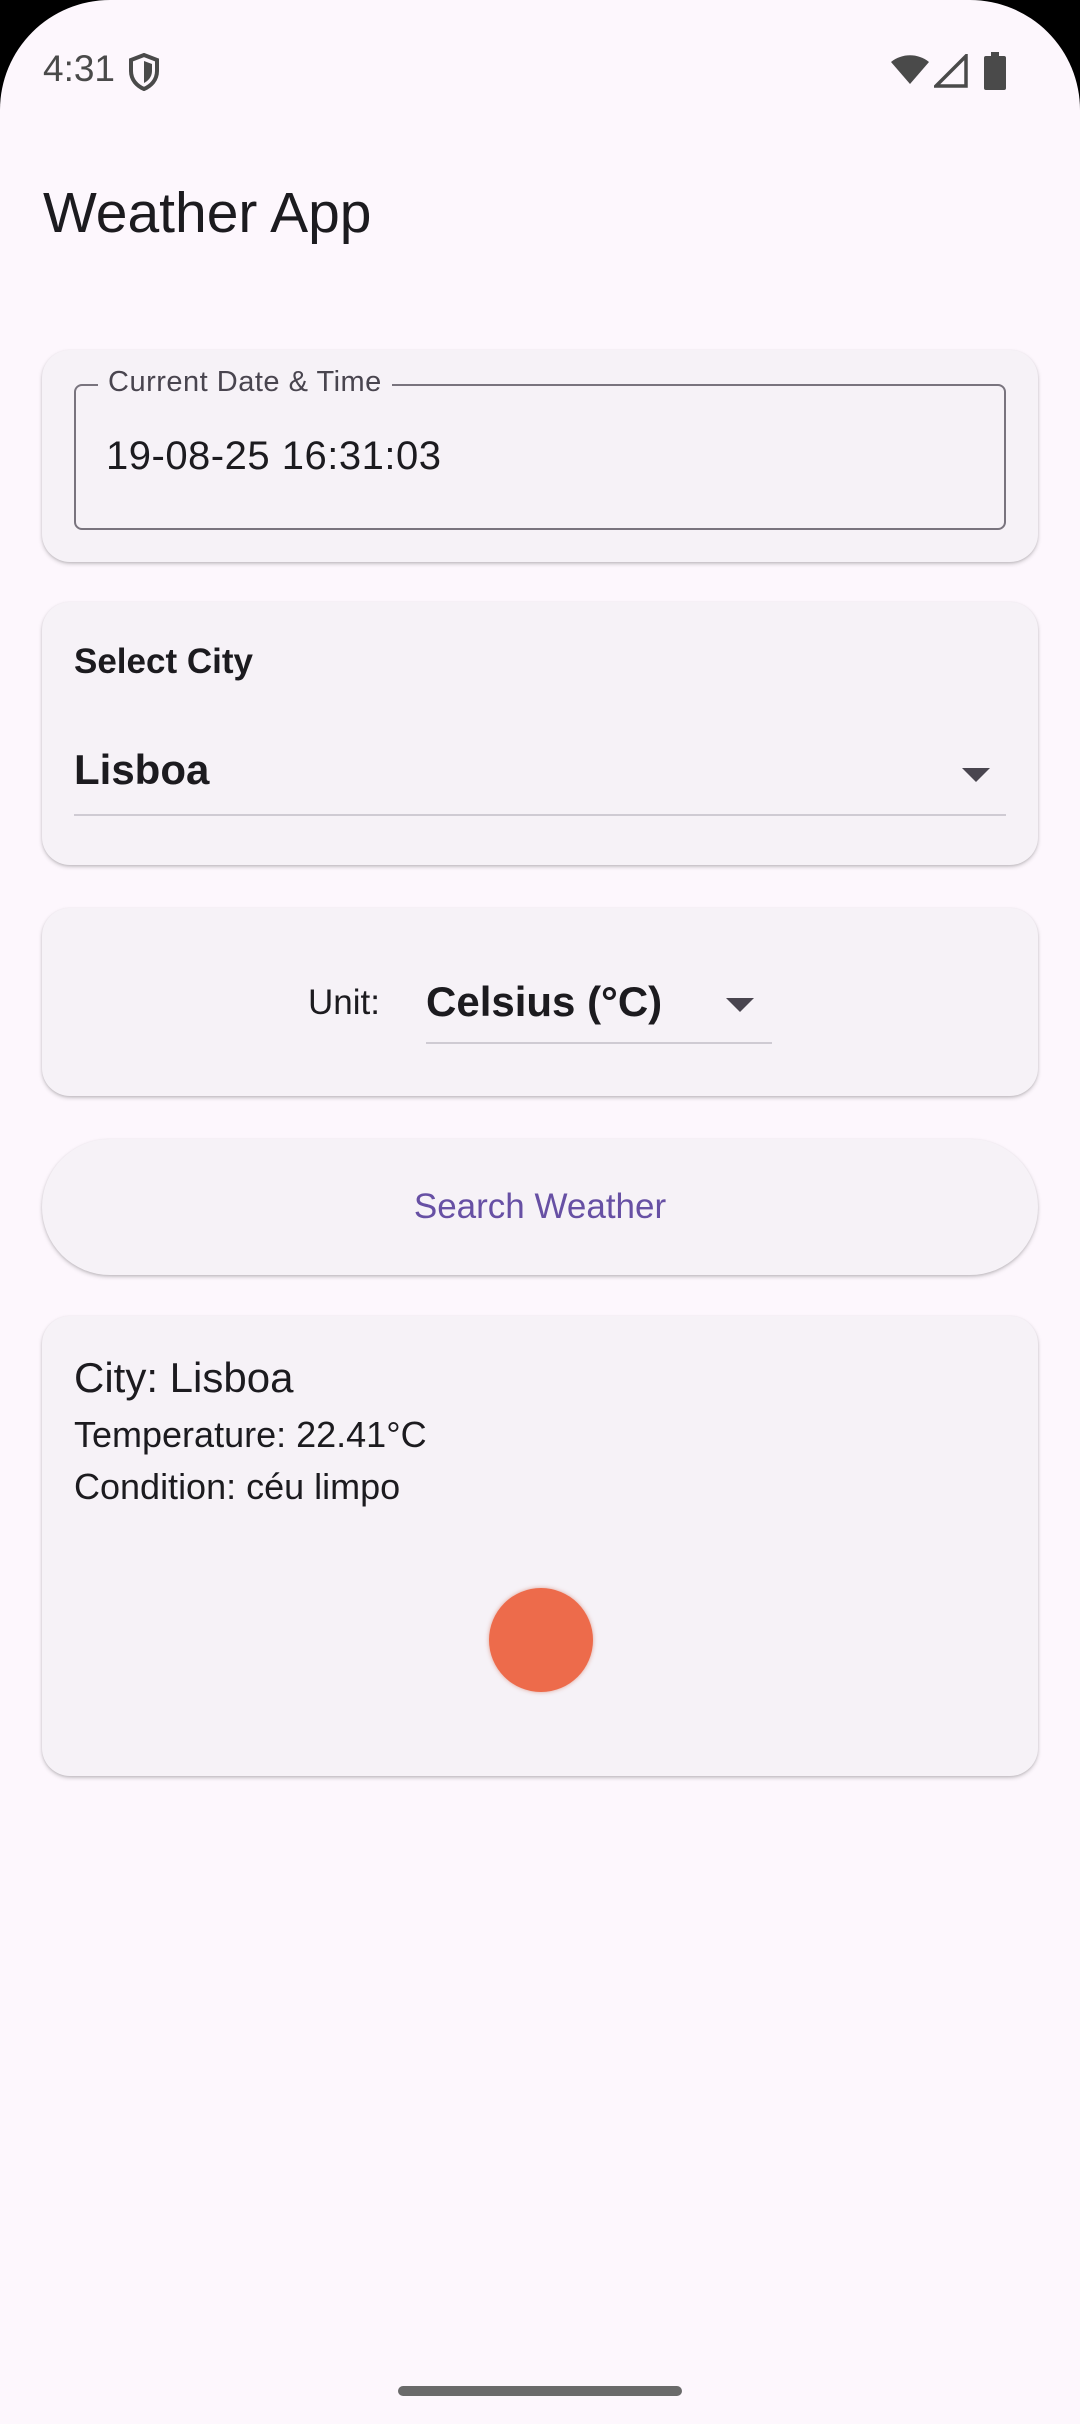 The width and height of the screenshot is (1080, 2424). Describe the element at coordinates (250, 1434) in the screenshot. I see `result-temperature: Temperature: 22.41°C` at that location.